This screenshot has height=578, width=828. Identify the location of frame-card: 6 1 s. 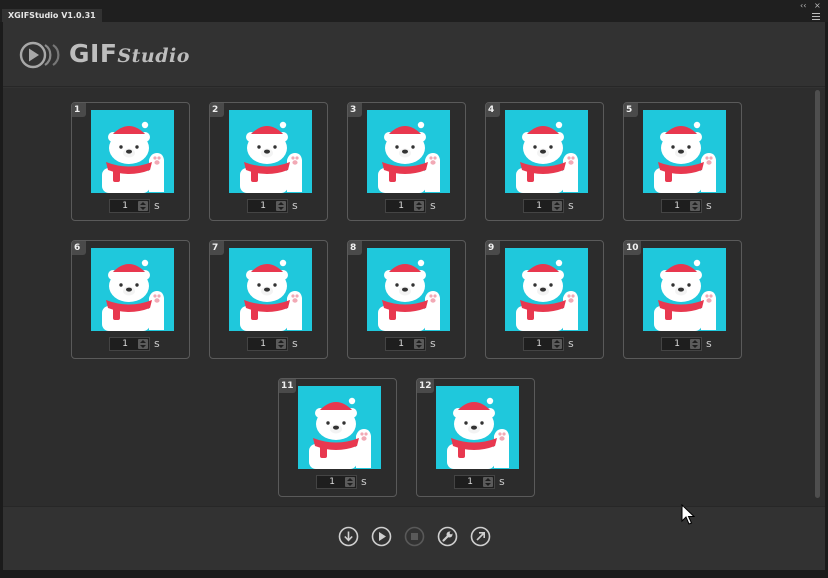
(130, 299).